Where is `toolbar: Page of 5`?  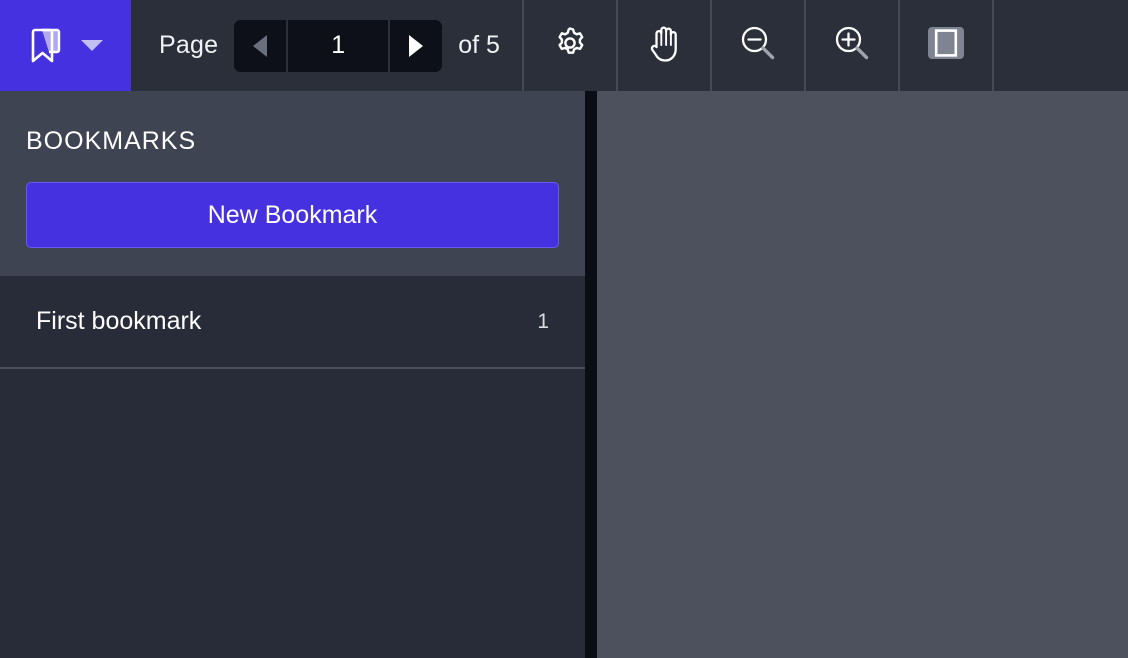
toolbar: Page of 5 is located at coordinates (564, 45).